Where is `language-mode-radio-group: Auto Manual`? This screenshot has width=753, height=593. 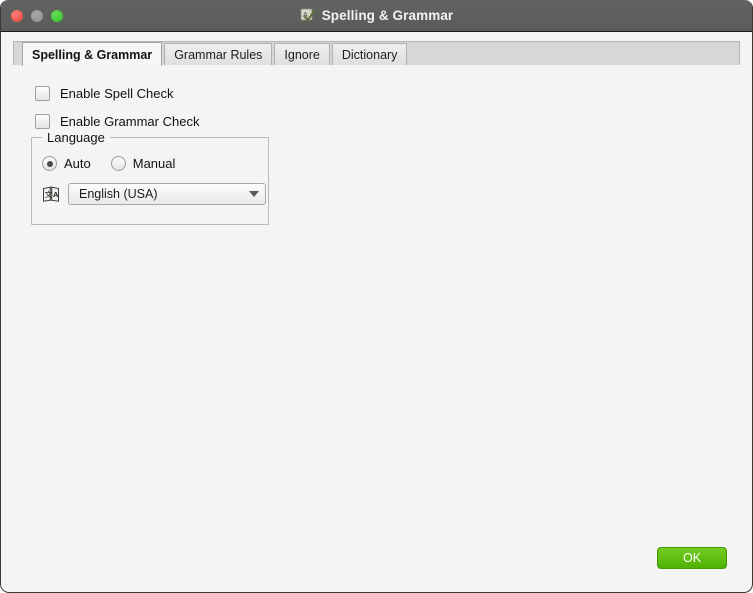 language-mode-radio-group: Auto Manual is located at coordinates (118, 163).